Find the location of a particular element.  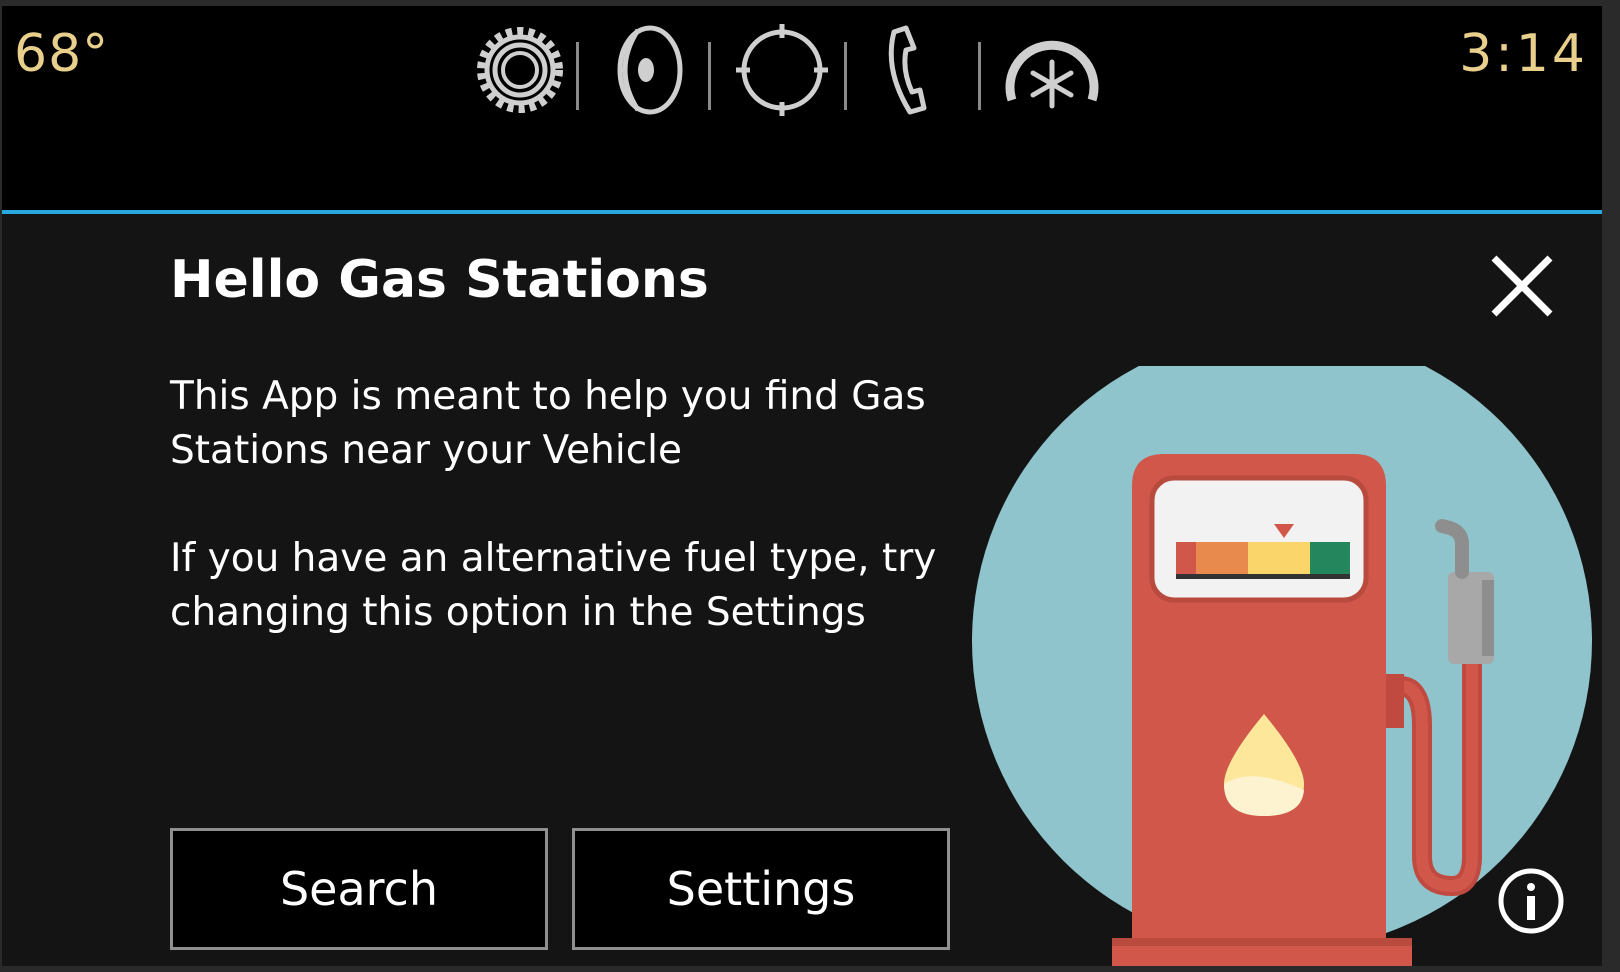

clock: 3:14 is located at coordinates (1523, 54).